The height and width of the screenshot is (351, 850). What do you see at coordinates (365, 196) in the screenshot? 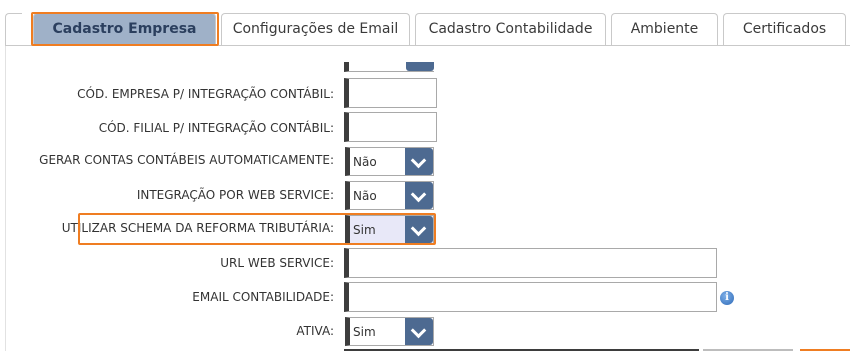
I see `integracao-ws-value: Não` at bounding box center [365, 196].